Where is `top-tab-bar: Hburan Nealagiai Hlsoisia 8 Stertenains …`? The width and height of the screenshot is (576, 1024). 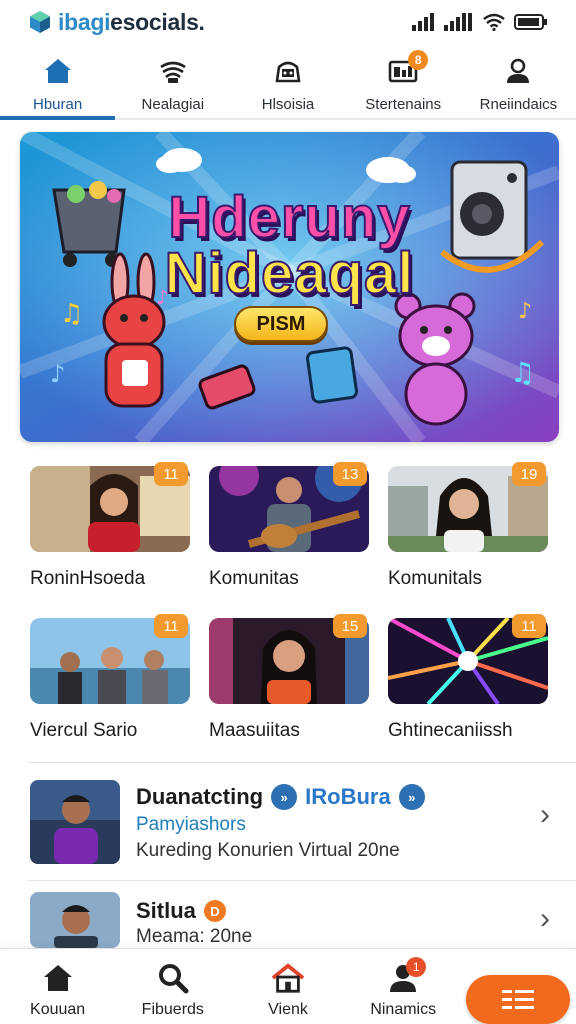
top-tab-bar: Hburan Nealagiai Hlsoisia 8 Stertenains … is located at coordinates (288, 84).